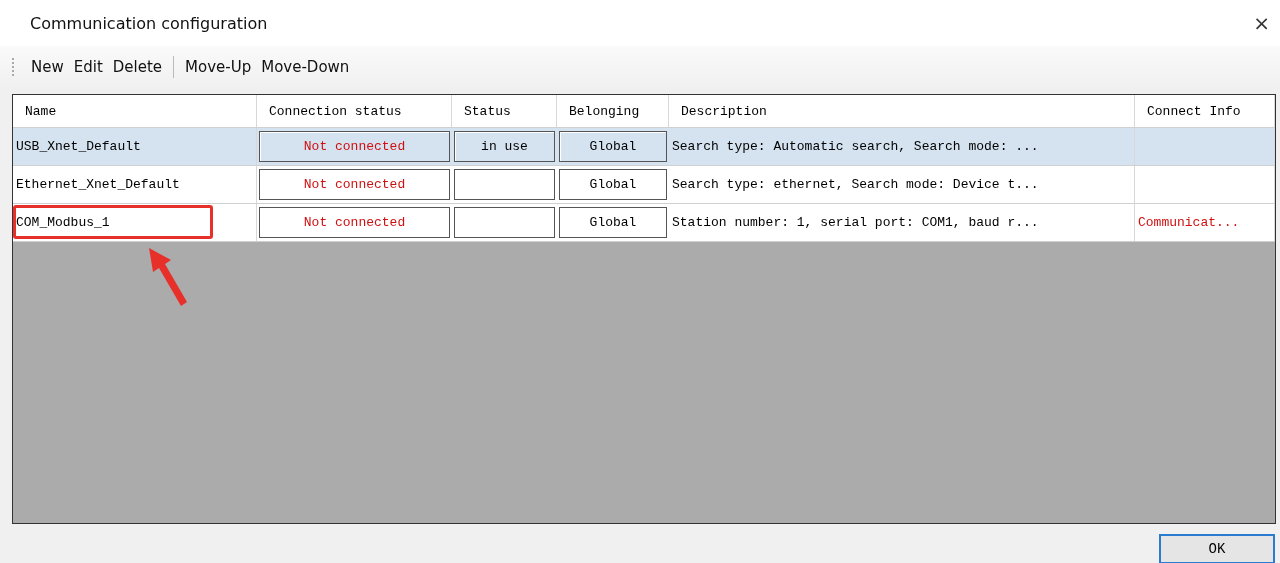 This screenshot has width=1280, height=563. What do you see at coordinates (504, 146) in the screenshot?
I see `status-cell: in use` at bounding box center [504, 146].